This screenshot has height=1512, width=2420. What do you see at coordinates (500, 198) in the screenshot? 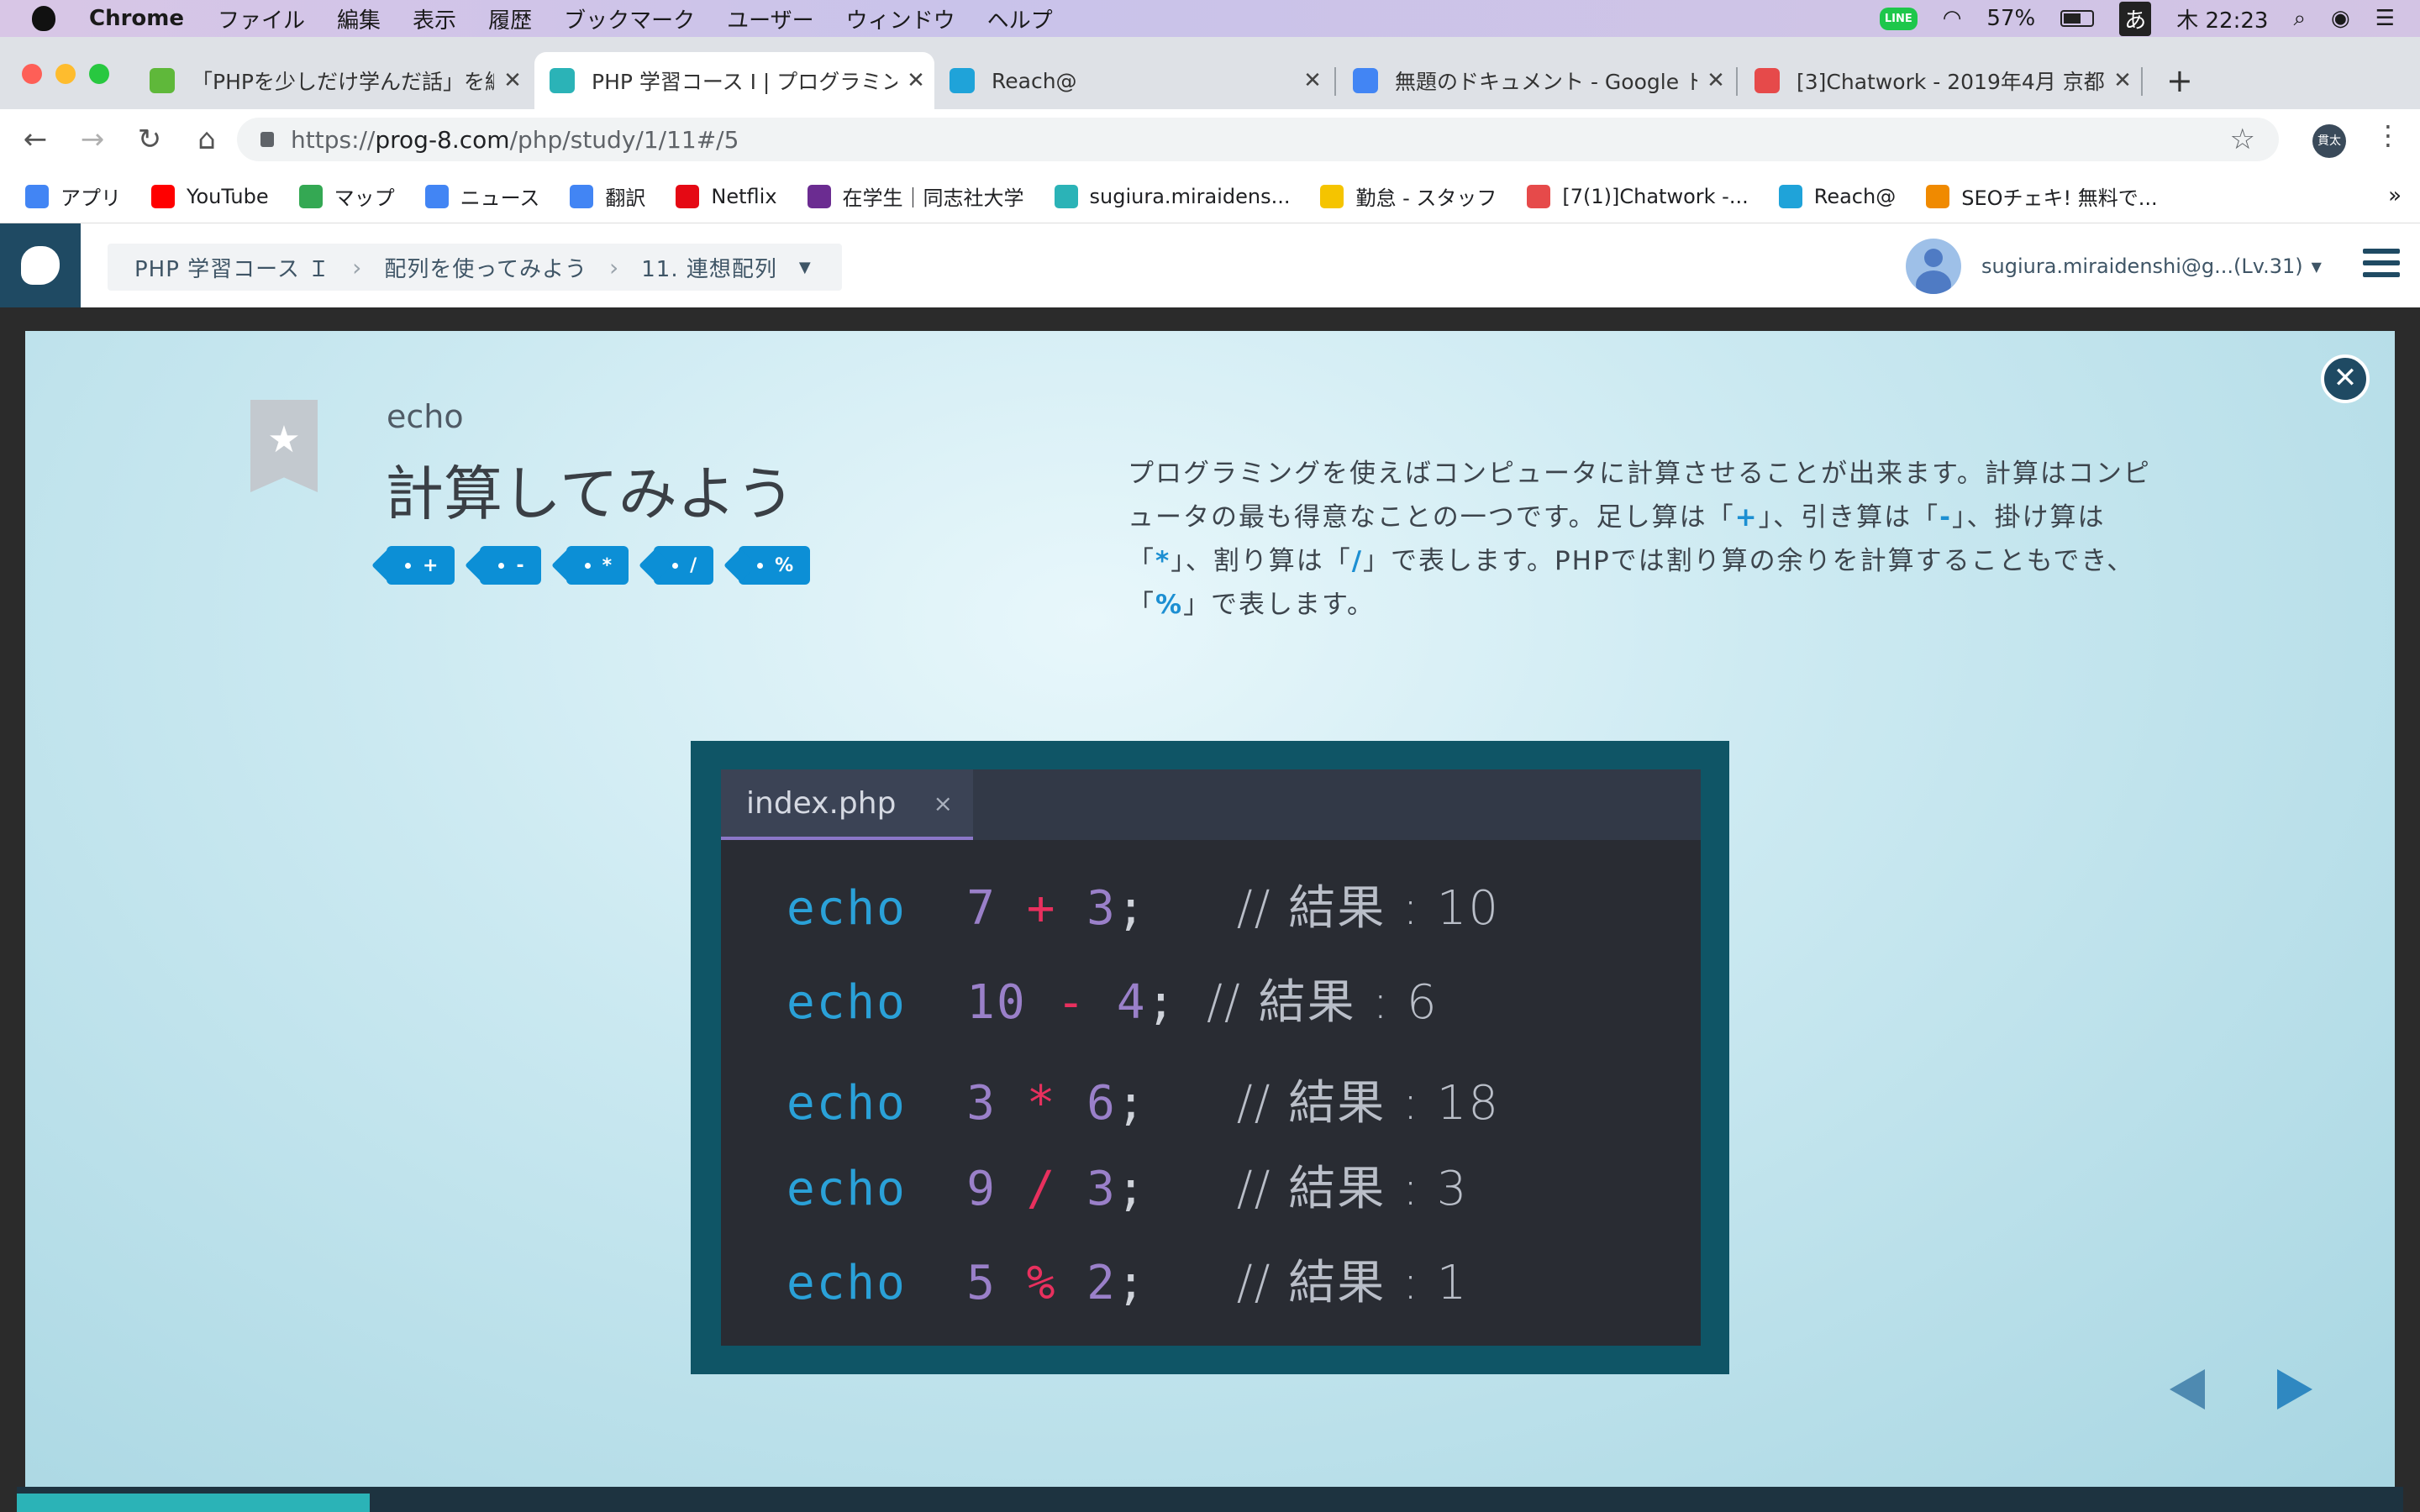
I see `bookmark-label: ニュース` at bounding box center [500, 198].